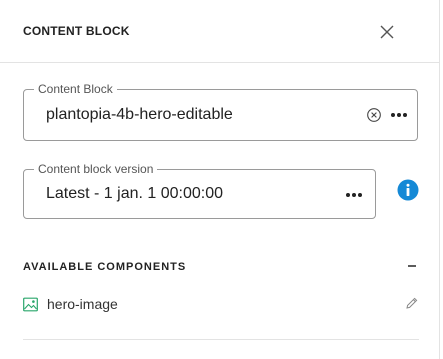 The height and width of the screenshot is (359, 443). I want to click on close-icon, so click(387, 32).